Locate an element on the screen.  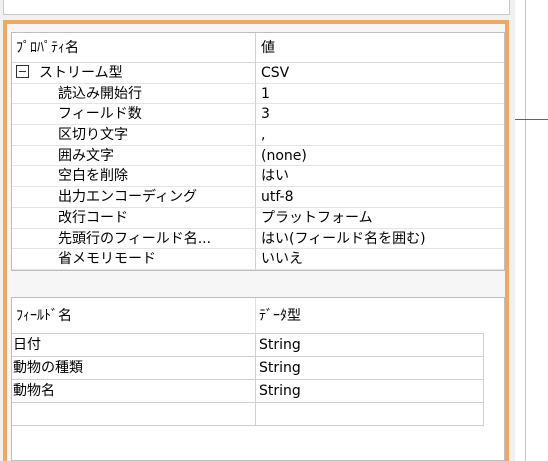
property-row-delimiter: 区切り文字 , is located at coordinates (258, 135).